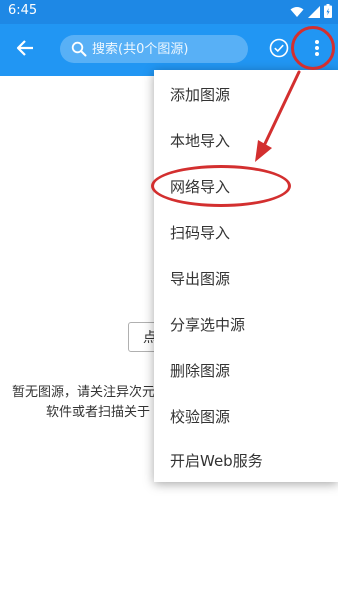 The image size is (338, 600). What do you see at coordinates (246, 461) in the screenshot?
I see `menu-item-web-service: 开启Web服务` at bounding box center [246, 461].